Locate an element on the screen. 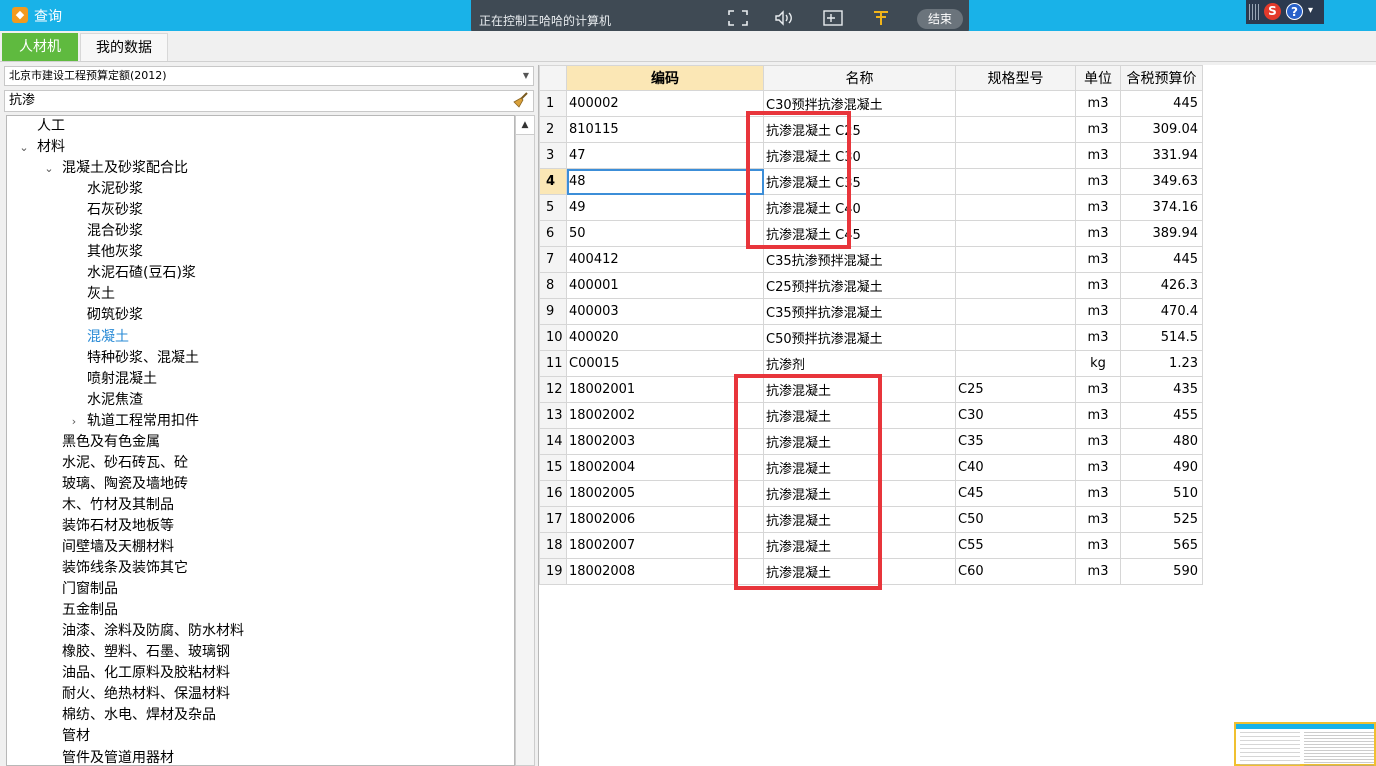  tree-item: 装饰线条及装饰其它 is located at coordinates (125, 568).